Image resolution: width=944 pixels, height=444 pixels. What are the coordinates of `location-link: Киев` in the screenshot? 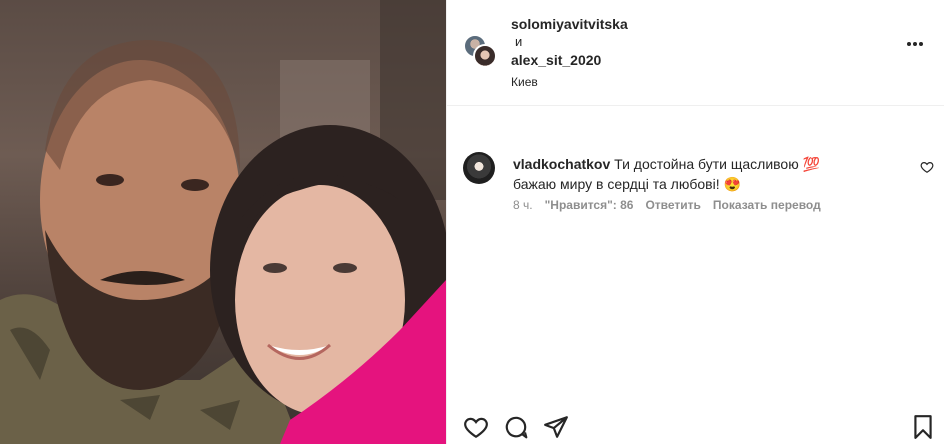 It's located at (569, 82).